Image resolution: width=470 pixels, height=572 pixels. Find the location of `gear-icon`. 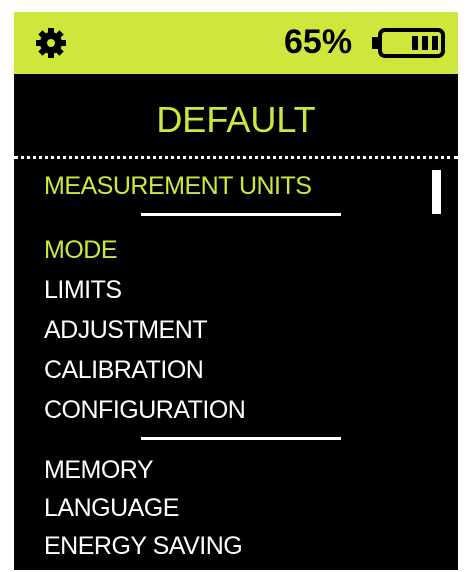

gear-icon is located at coordinates (51, 43).